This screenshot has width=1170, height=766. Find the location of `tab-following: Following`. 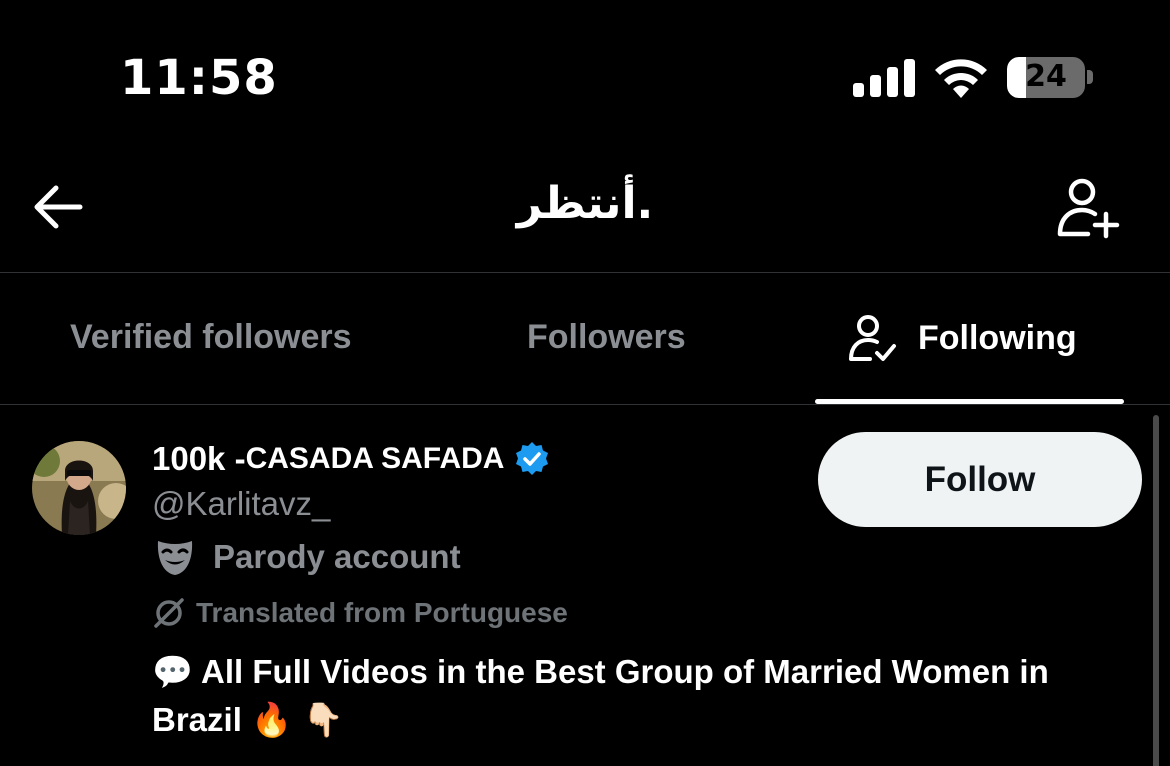

tab-following: Following is located at coordinates (961, 338).